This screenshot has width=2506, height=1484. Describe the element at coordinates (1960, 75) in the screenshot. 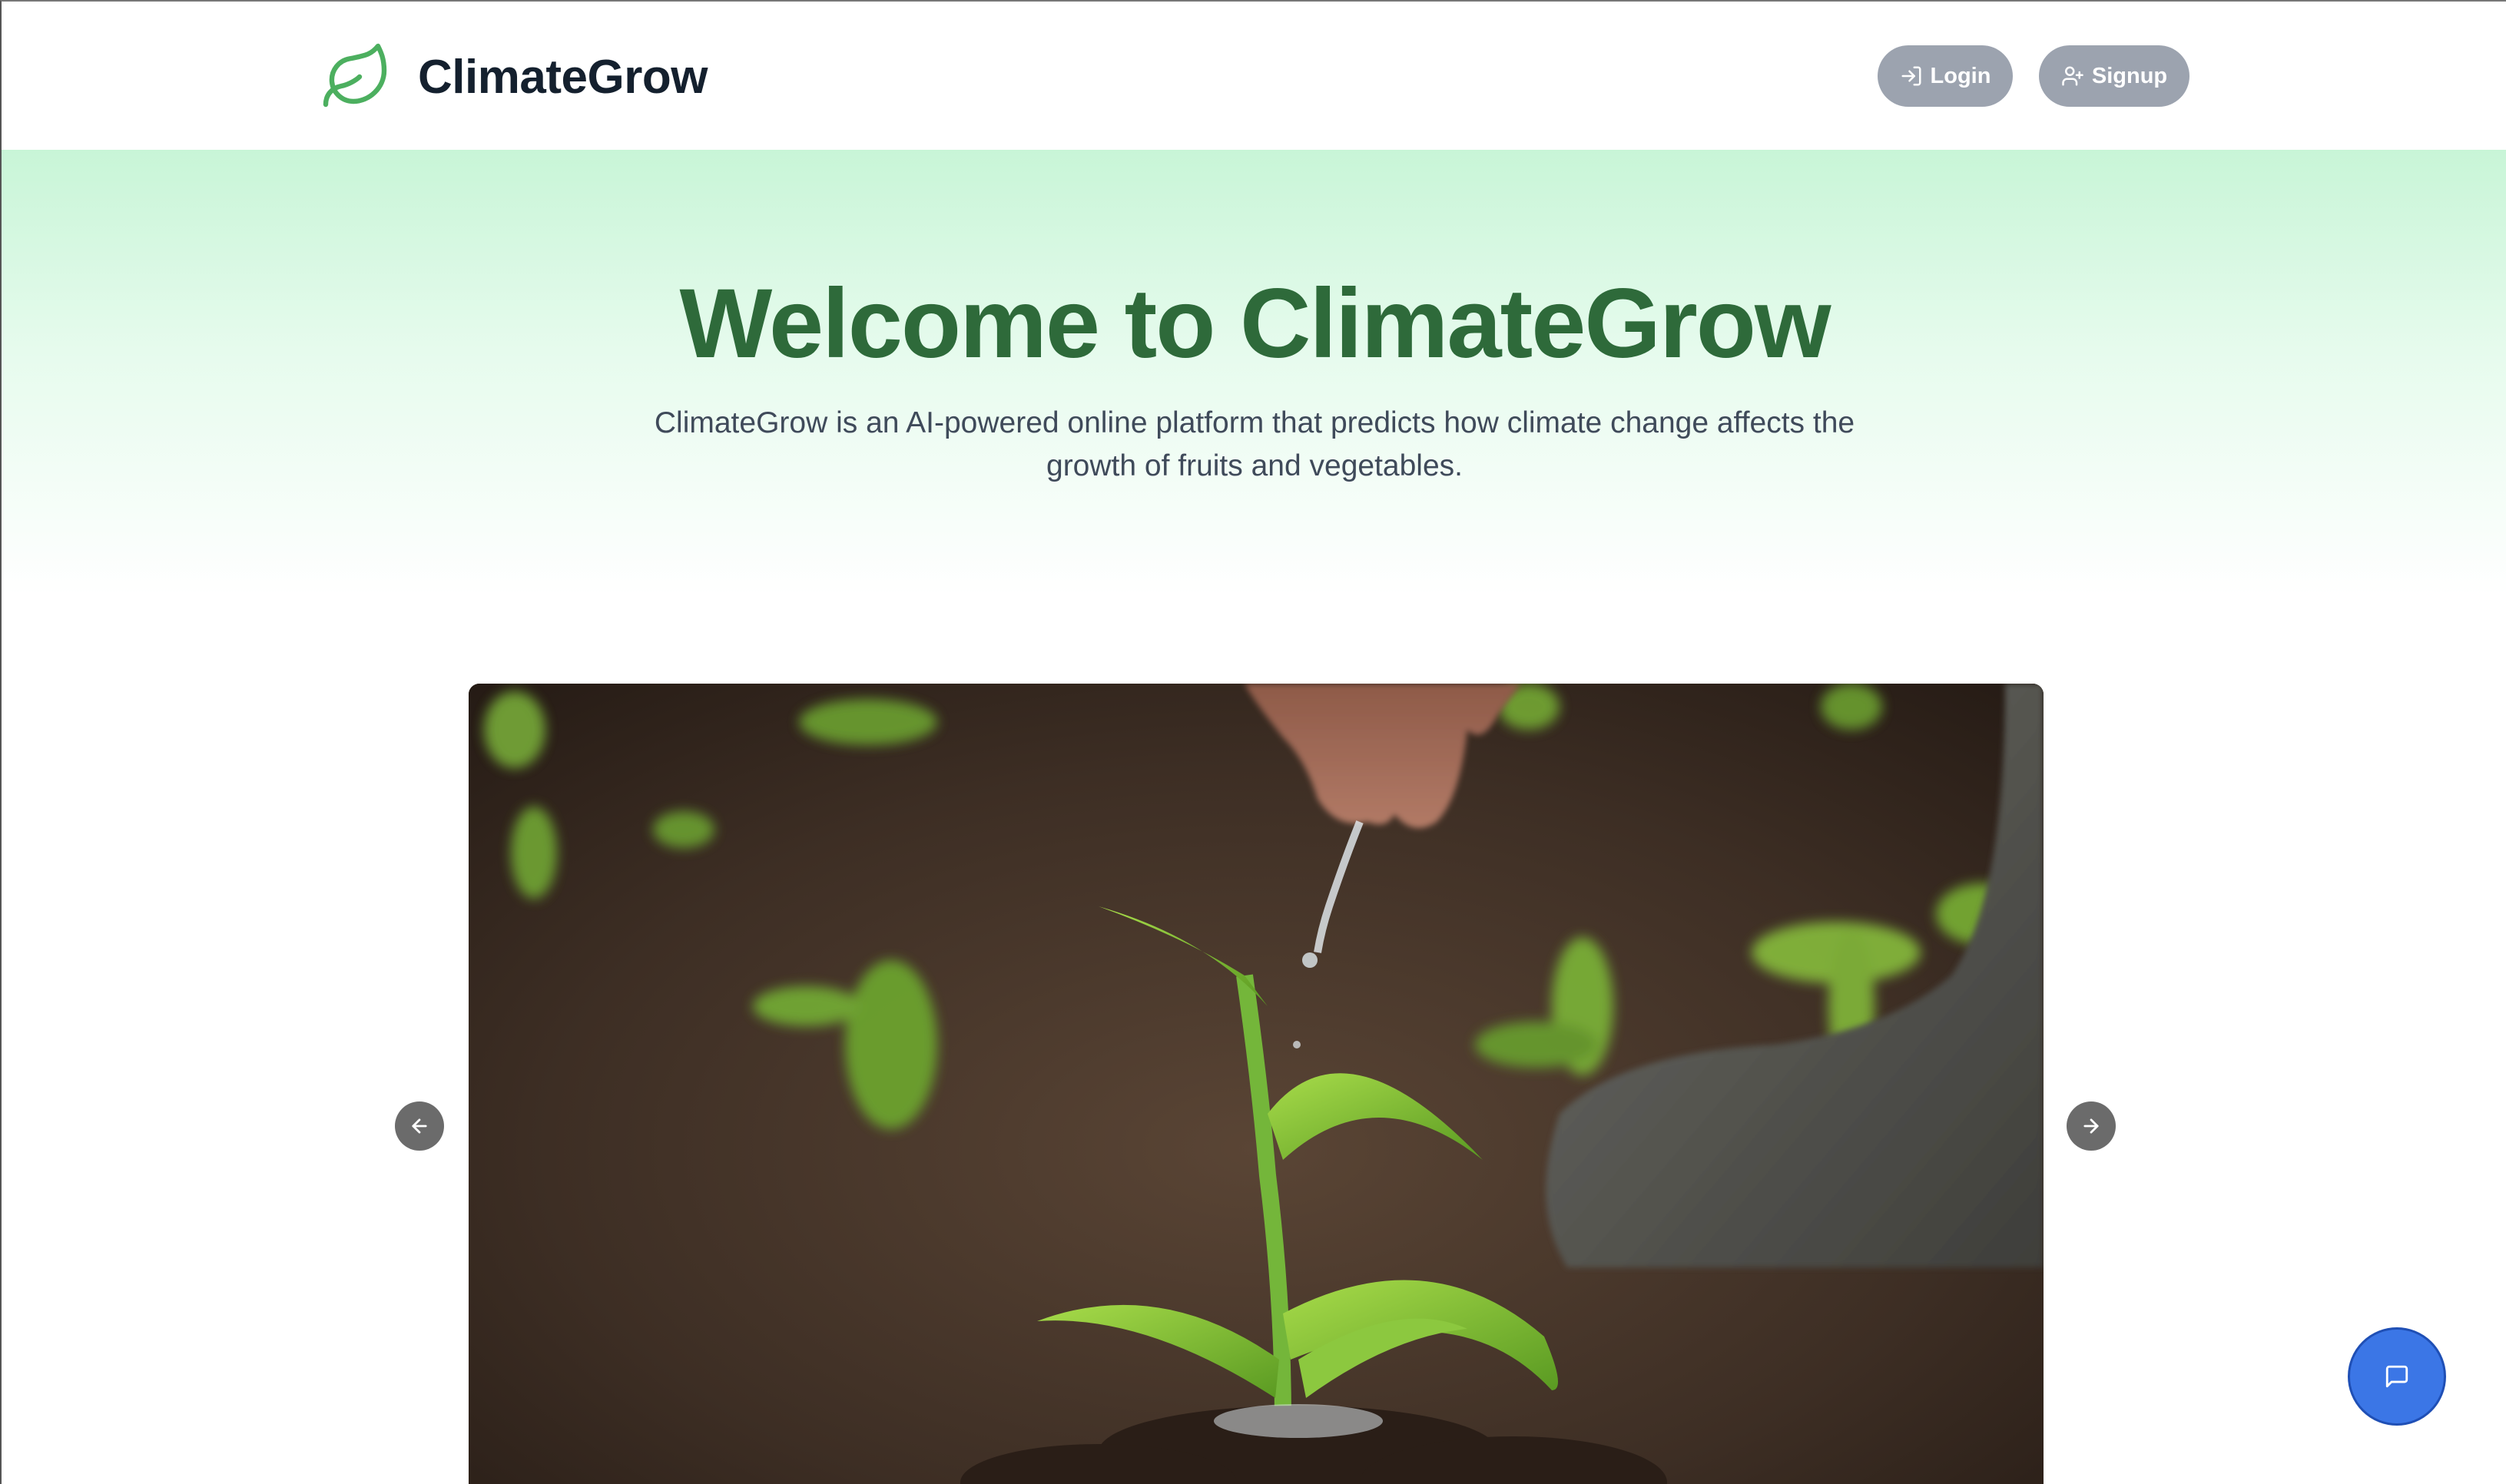

I see `login-label: Login` at that location.